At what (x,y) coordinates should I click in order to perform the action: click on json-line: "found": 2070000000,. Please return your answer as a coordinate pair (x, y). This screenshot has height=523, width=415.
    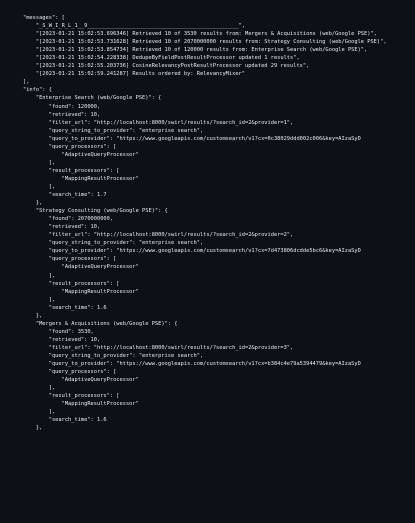
    Looking at the image, I should click on (68, 219).